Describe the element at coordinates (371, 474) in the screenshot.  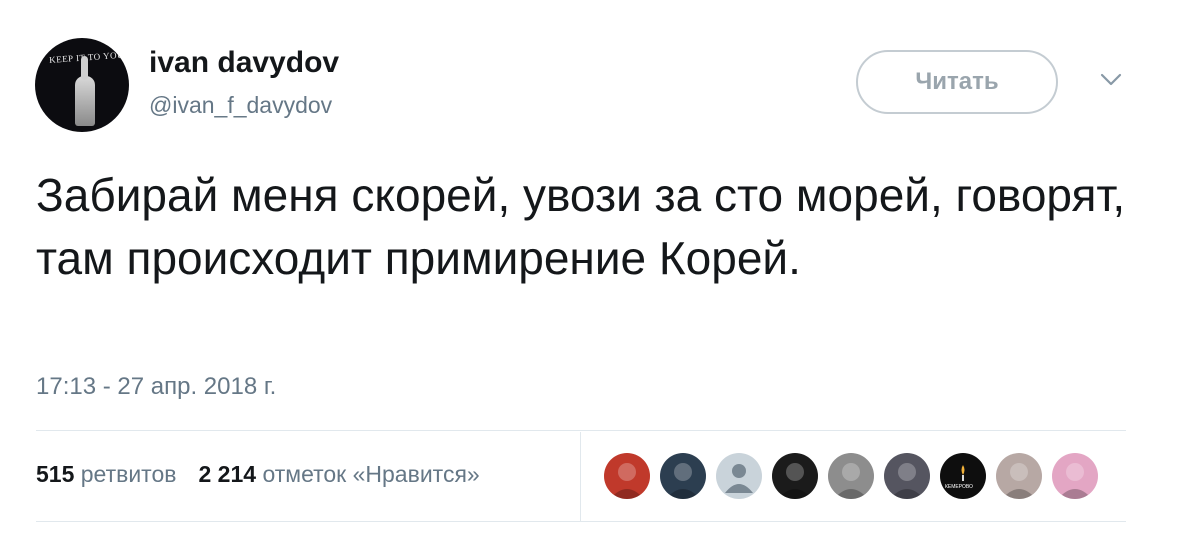
I see `likes-label: отметок «Нравится»` at that location.